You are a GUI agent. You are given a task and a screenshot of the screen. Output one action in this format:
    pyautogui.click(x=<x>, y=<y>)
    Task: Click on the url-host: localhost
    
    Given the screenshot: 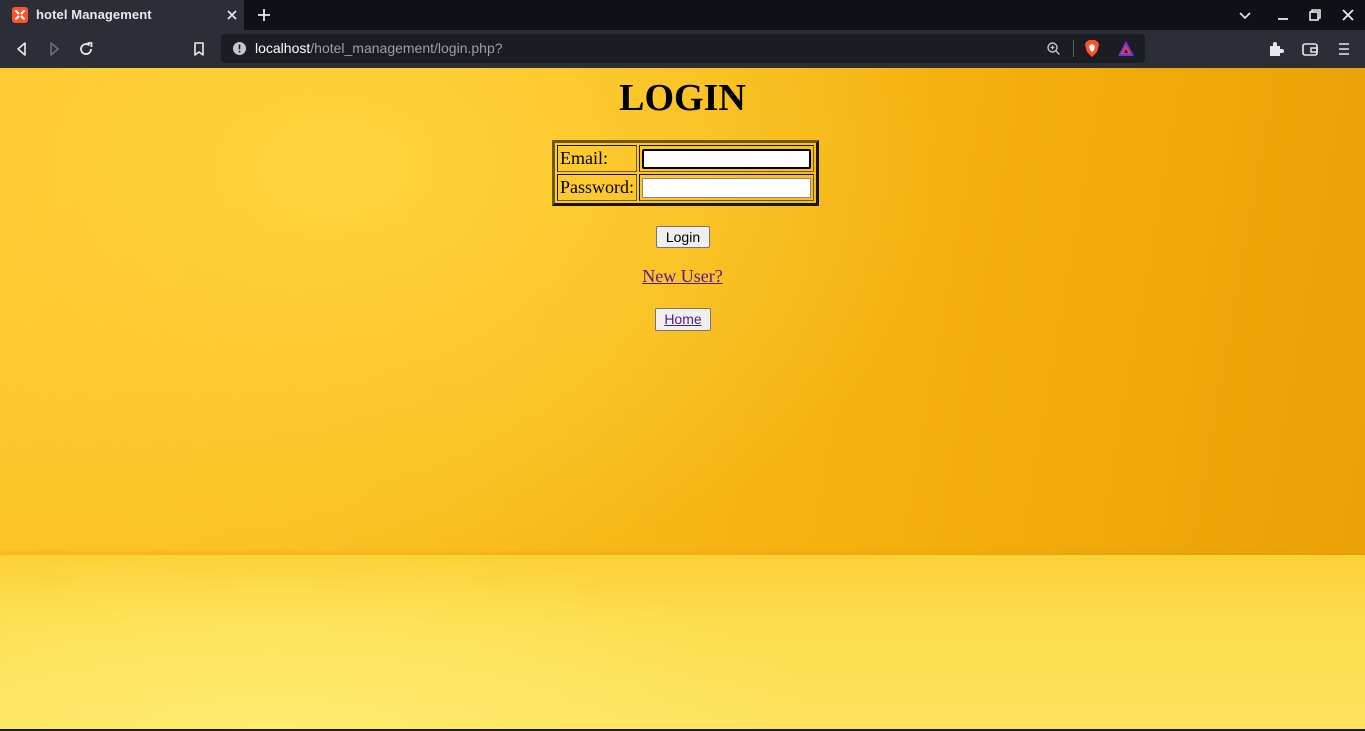 What is the action you would take?
    pyautogui.click(x=283, y=48)
    